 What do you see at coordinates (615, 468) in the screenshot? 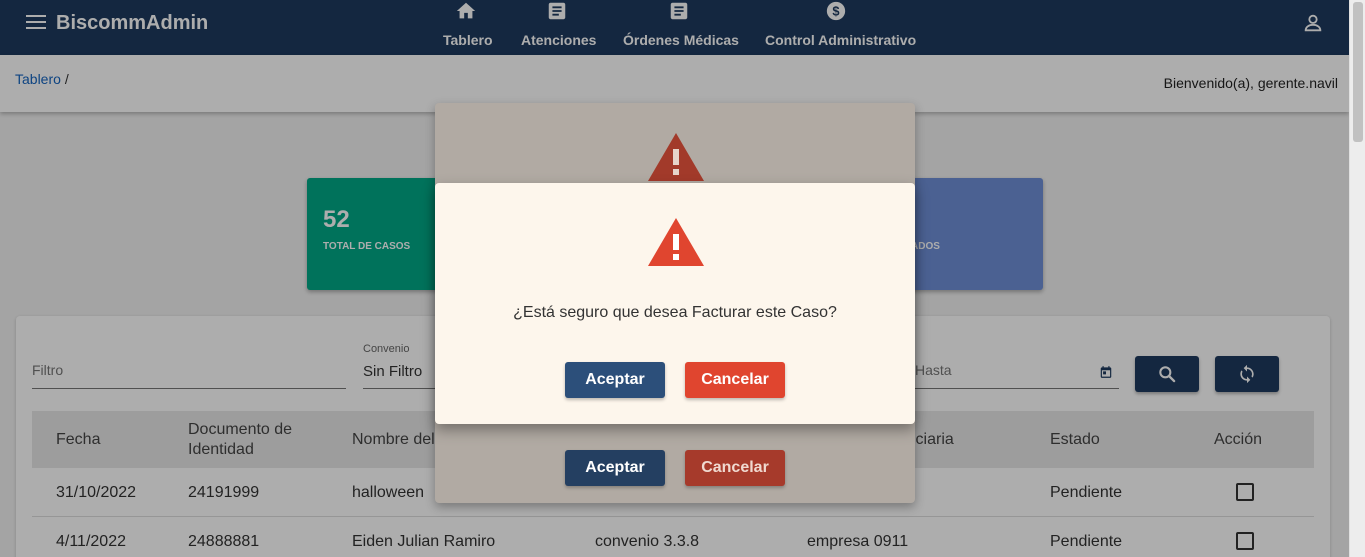
I see `previous-accept-button: Aceptar` at bounding box center [615, 468].